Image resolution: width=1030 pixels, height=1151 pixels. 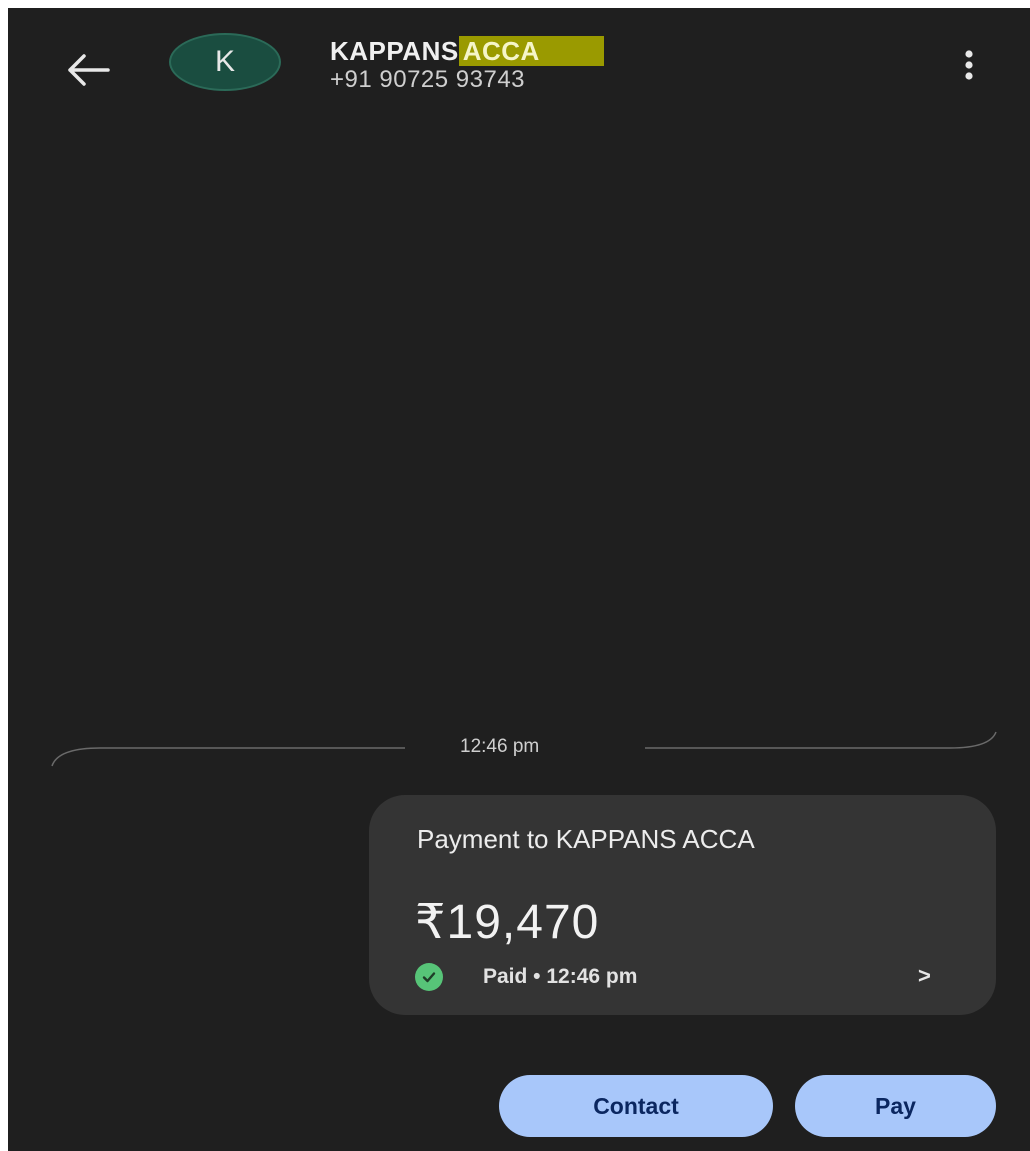 I want to click on more-vertical-icon, so click(x=969, y=65).